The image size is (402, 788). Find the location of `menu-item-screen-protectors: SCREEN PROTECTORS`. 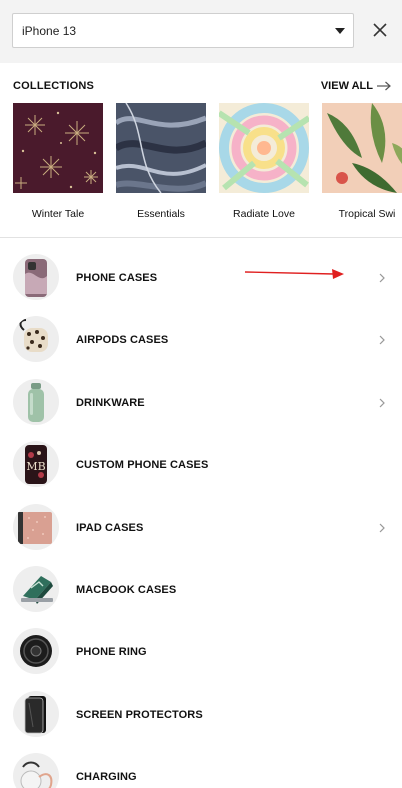

menu-item-screen-protectors: SCREEN PROTECTORS is located at coordinates (201, 714).